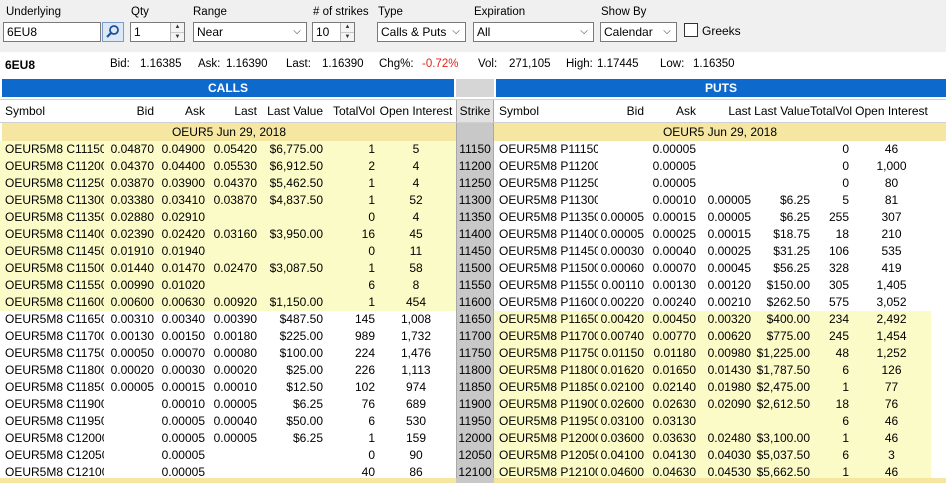  Describe the element at coordinates (546, 166) in the screenshot. I see `put-symbol-cell: OEUR5M8 P11200` at that location.